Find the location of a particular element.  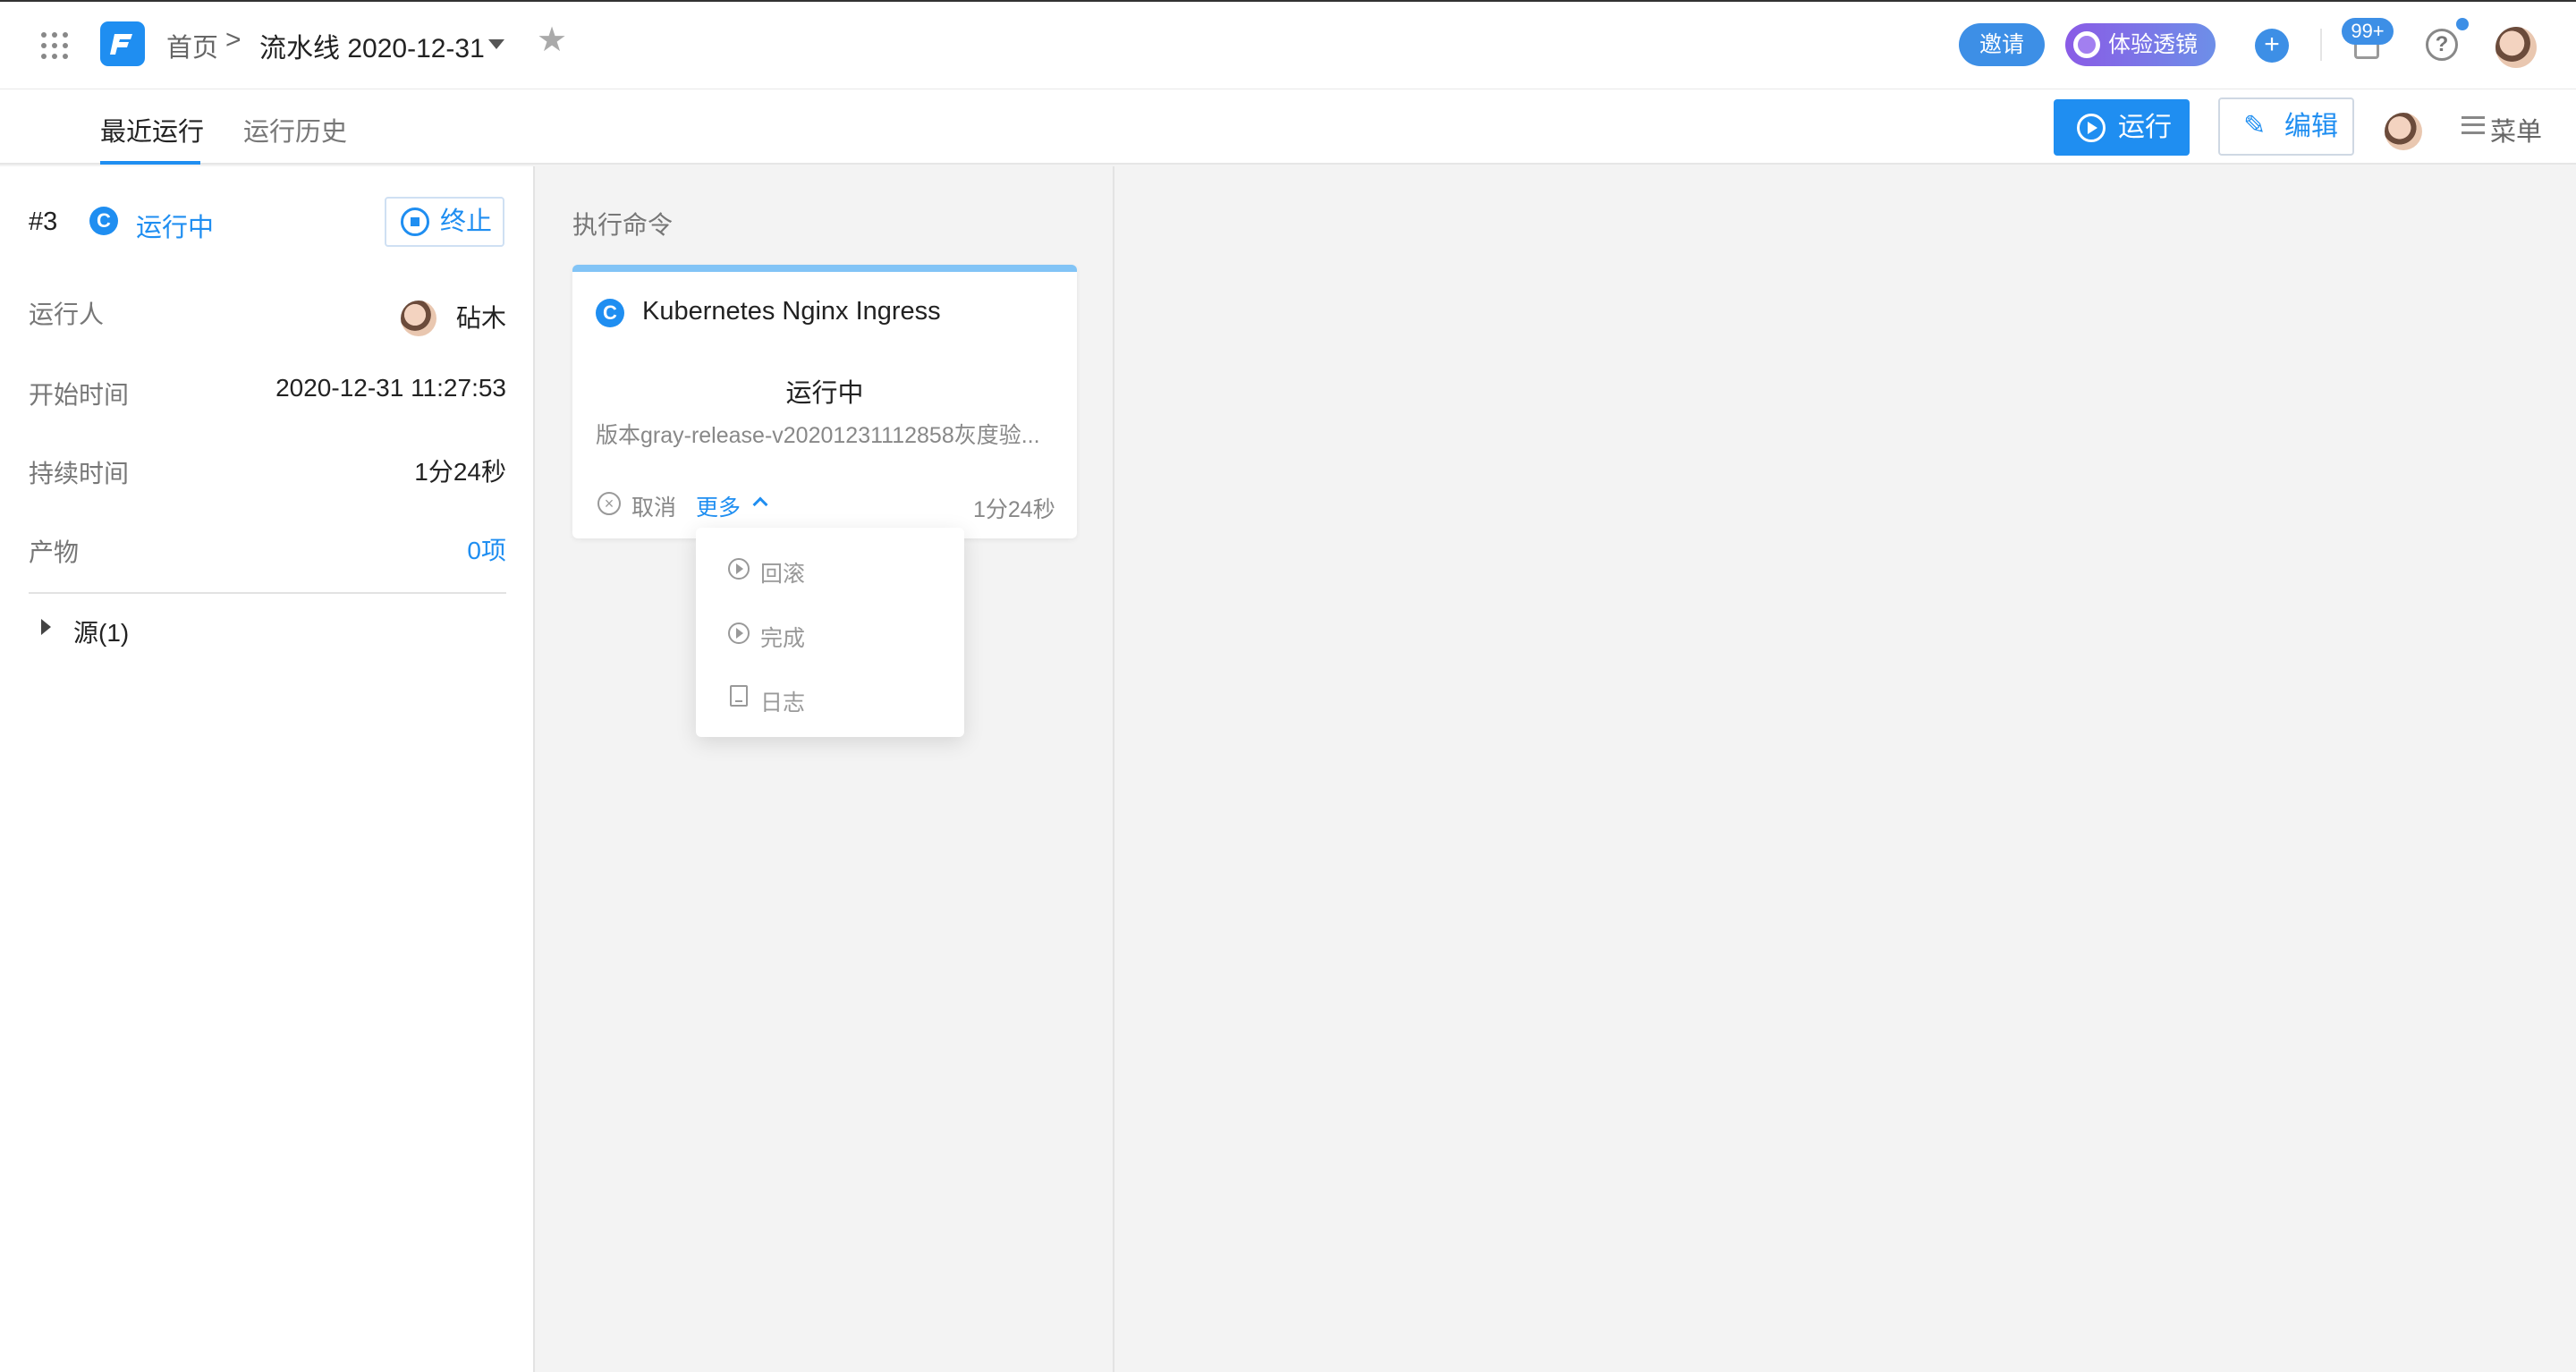

rollback-menu-item: 回滚 is located at coordinates (782, 572).